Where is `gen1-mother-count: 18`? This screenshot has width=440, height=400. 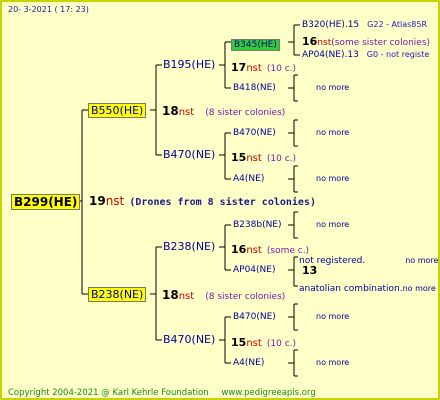 gen1-mother-count: 18 is located at coordinates (170, 295).